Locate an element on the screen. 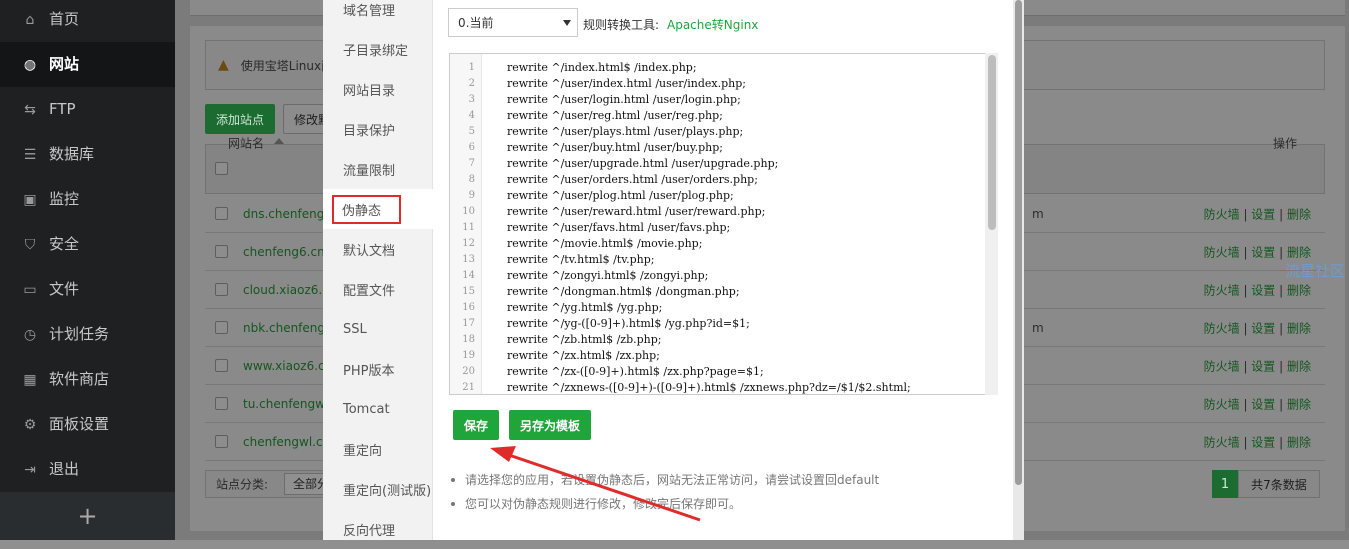 This screenshot has height=549, width=1349. tab-label: 目录保护 is located at coordinates (369, 131).